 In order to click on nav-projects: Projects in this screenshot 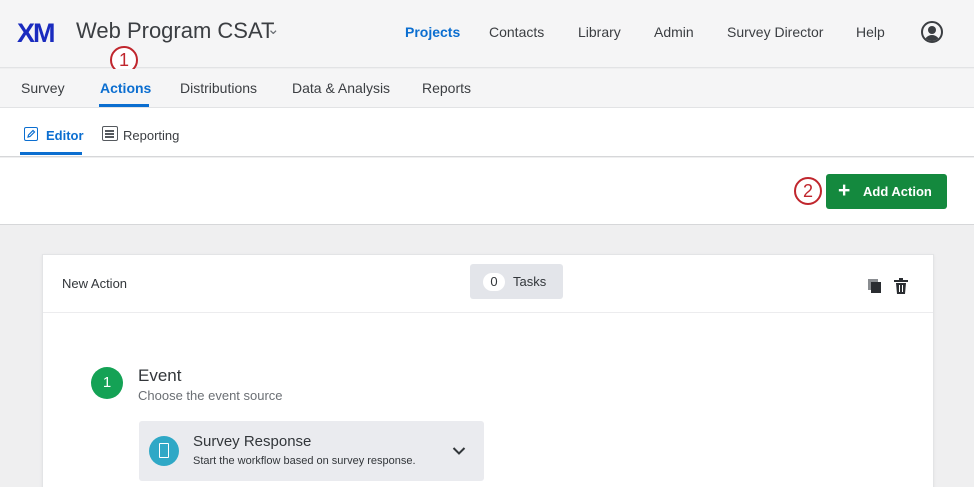, I will do `click(432, 32)`.